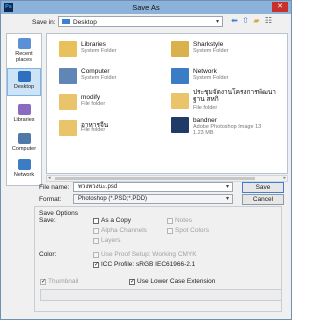 The height and width of the screenshot is (320, 320). Describe the element at coordinates (208, 44) in the screenshot. I see `file-name: Sharkstyle` at that location.